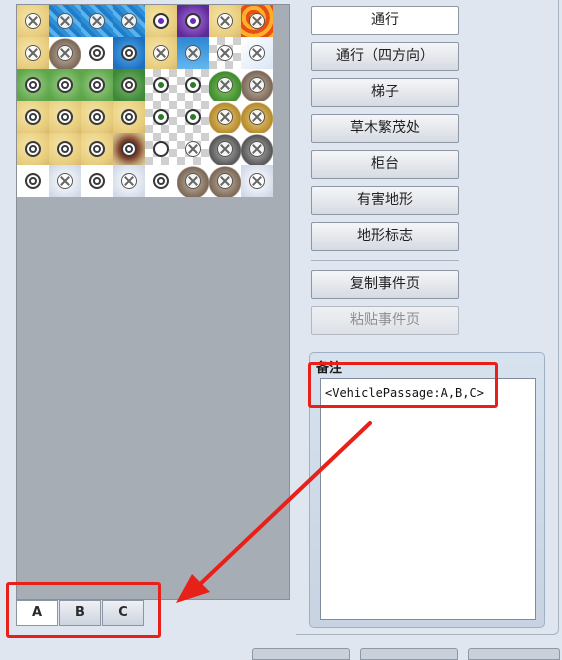 This screenshot has height=660, width=562. What do you see at coordinates (274, 512) in the screenshot?
I see `annotation-arrow` at bounding box center [274, 512].